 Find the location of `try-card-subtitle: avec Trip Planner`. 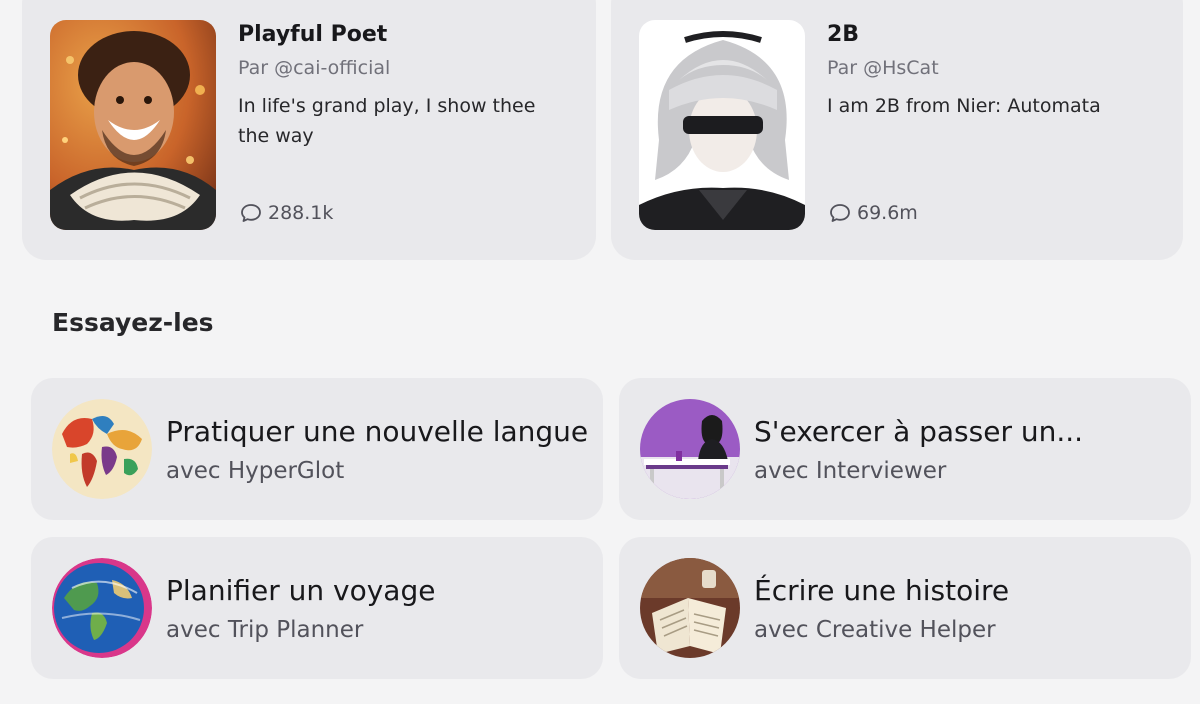

try-card-subtitle: avec Trip Planner is located at coordinates (265, 629).